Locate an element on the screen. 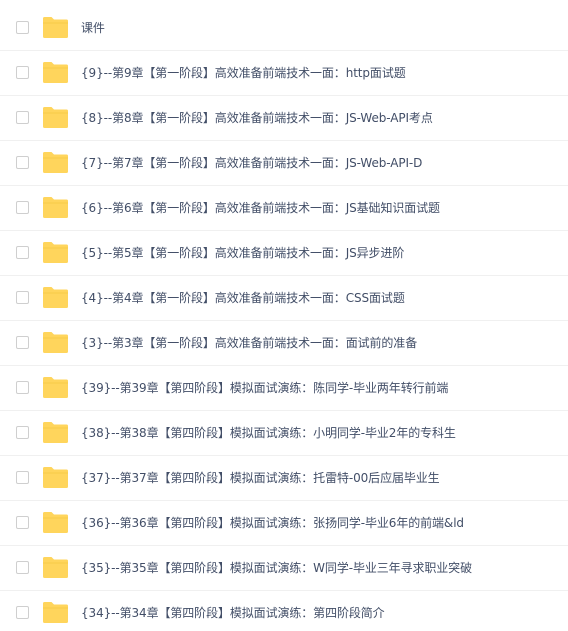 The image size is (568, 631). list-item: {7}--第7章【第一阶段】高效准备前端技术一面：JS-Web-API-D is located at coordinates (284, 163).